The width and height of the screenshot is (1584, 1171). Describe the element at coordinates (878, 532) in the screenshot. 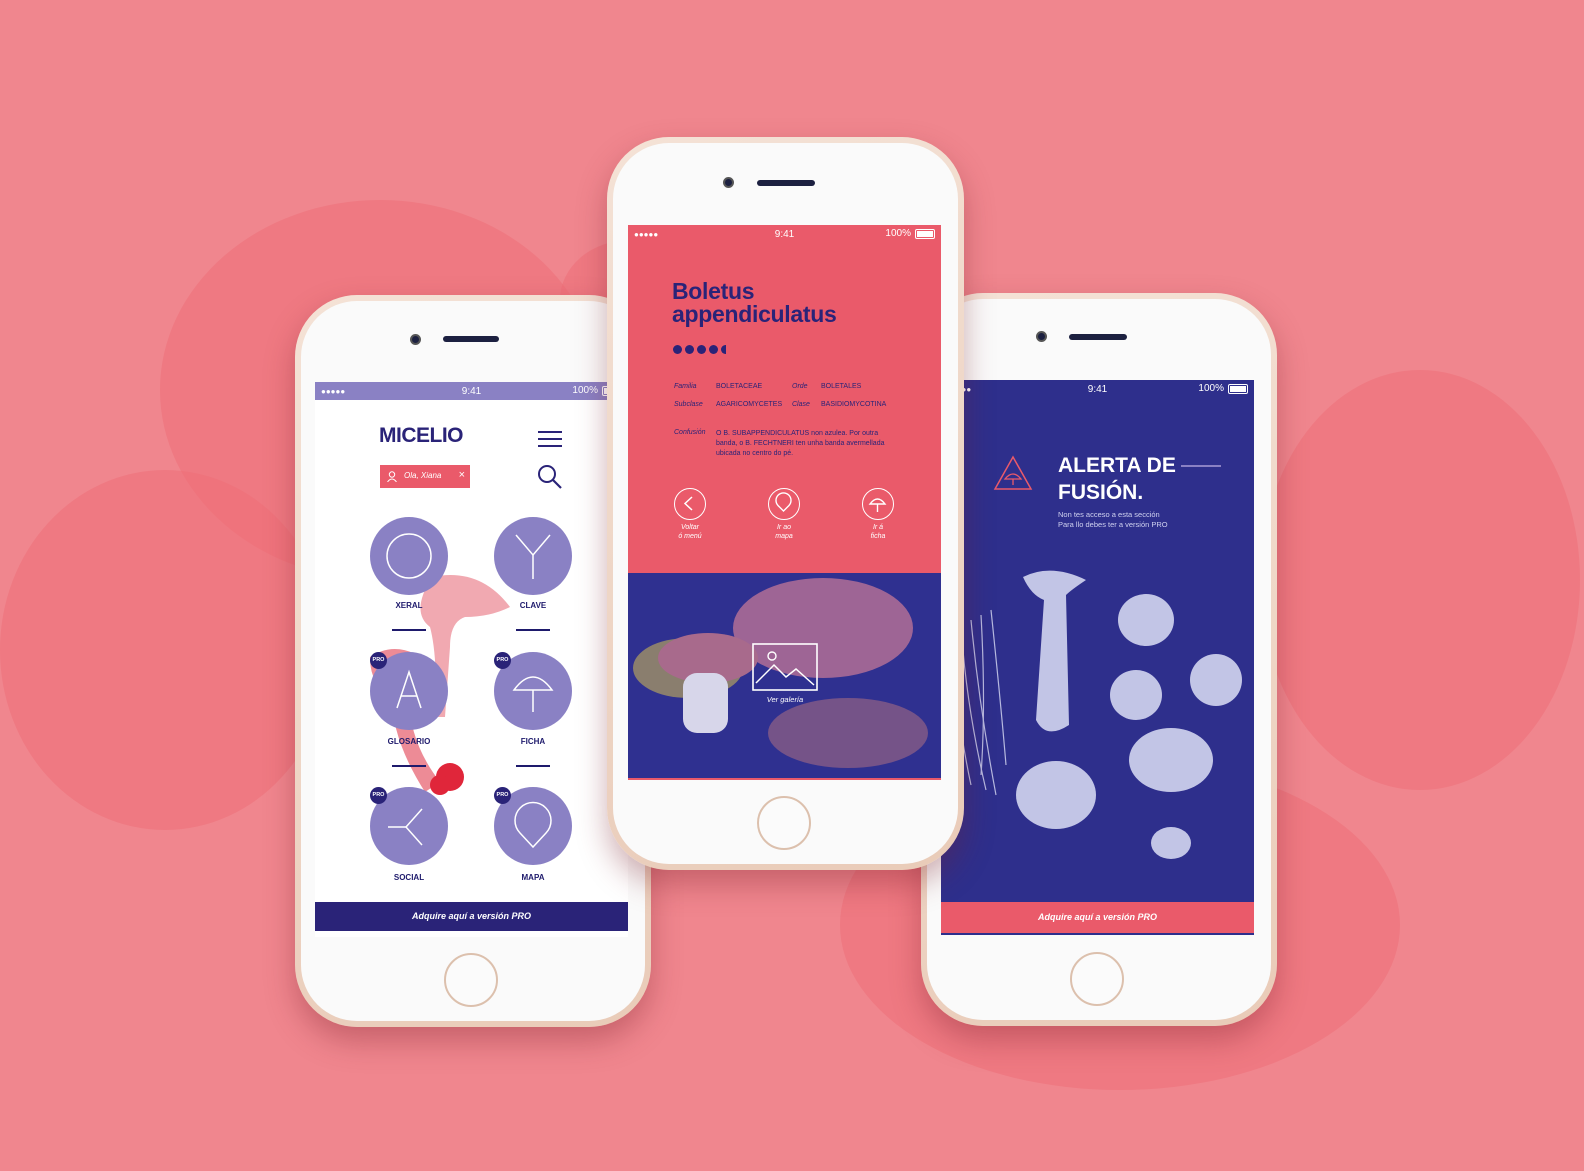

I see `nav-label: Ir á ficha` at that location.